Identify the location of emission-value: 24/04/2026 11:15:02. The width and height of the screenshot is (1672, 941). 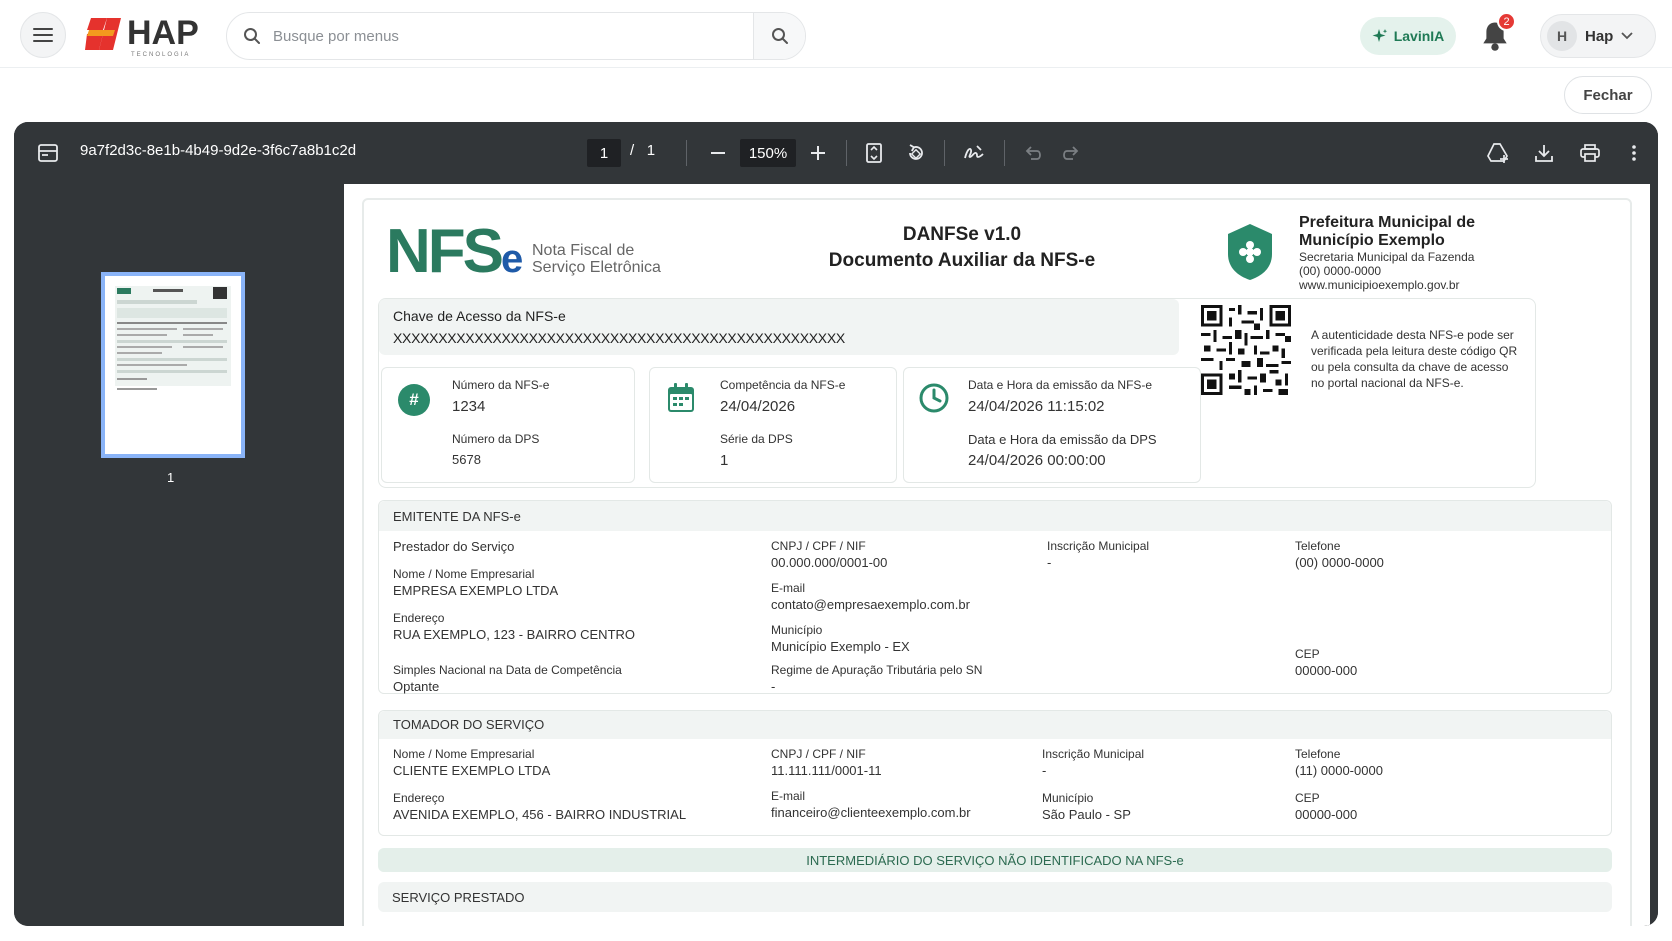
(1036, 406).